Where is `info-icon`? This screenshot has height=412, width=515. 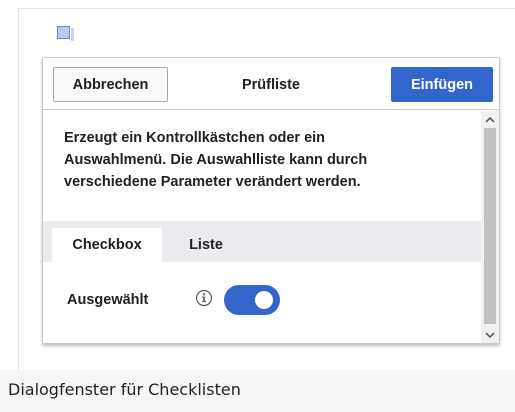 info-icon is located at coordinates (204, 298).